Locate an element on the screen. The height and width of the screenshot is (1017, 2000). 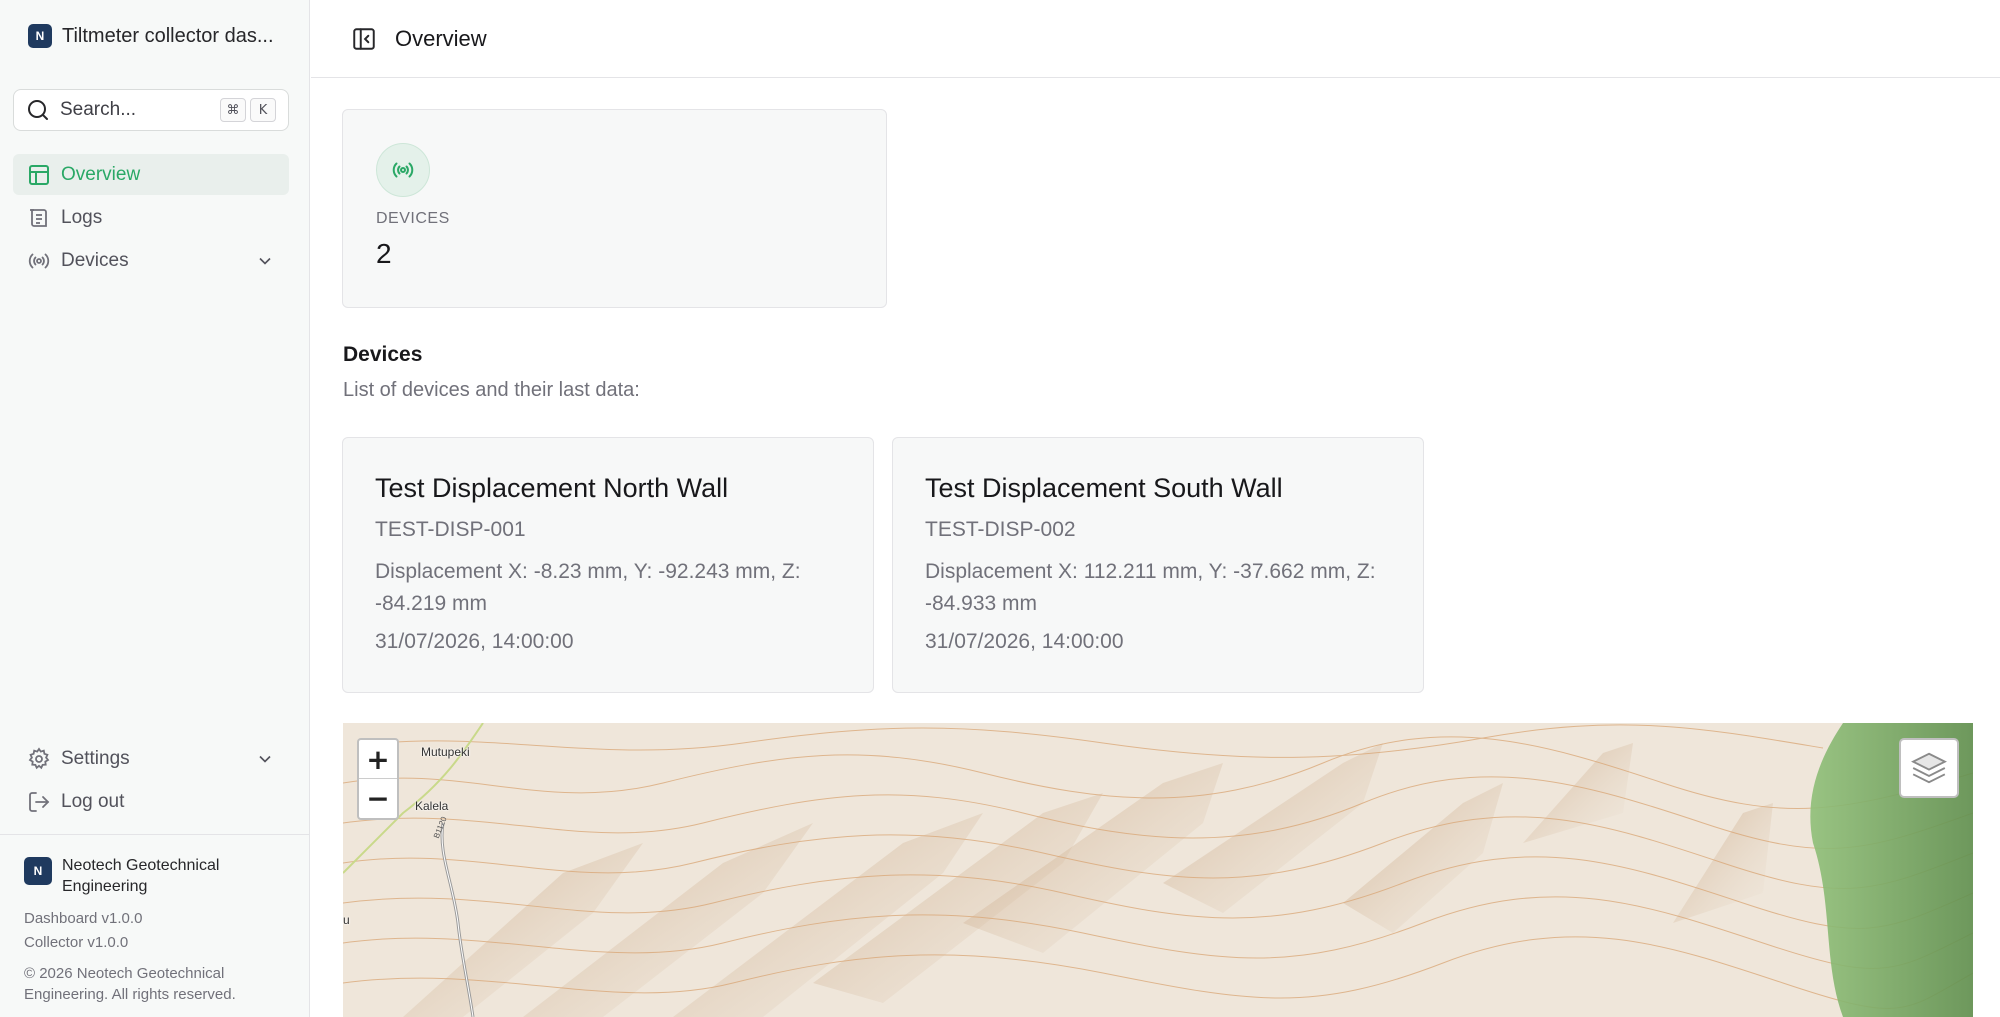
main-nav: Overview Logs Devices is located at coordinates (151, 218).